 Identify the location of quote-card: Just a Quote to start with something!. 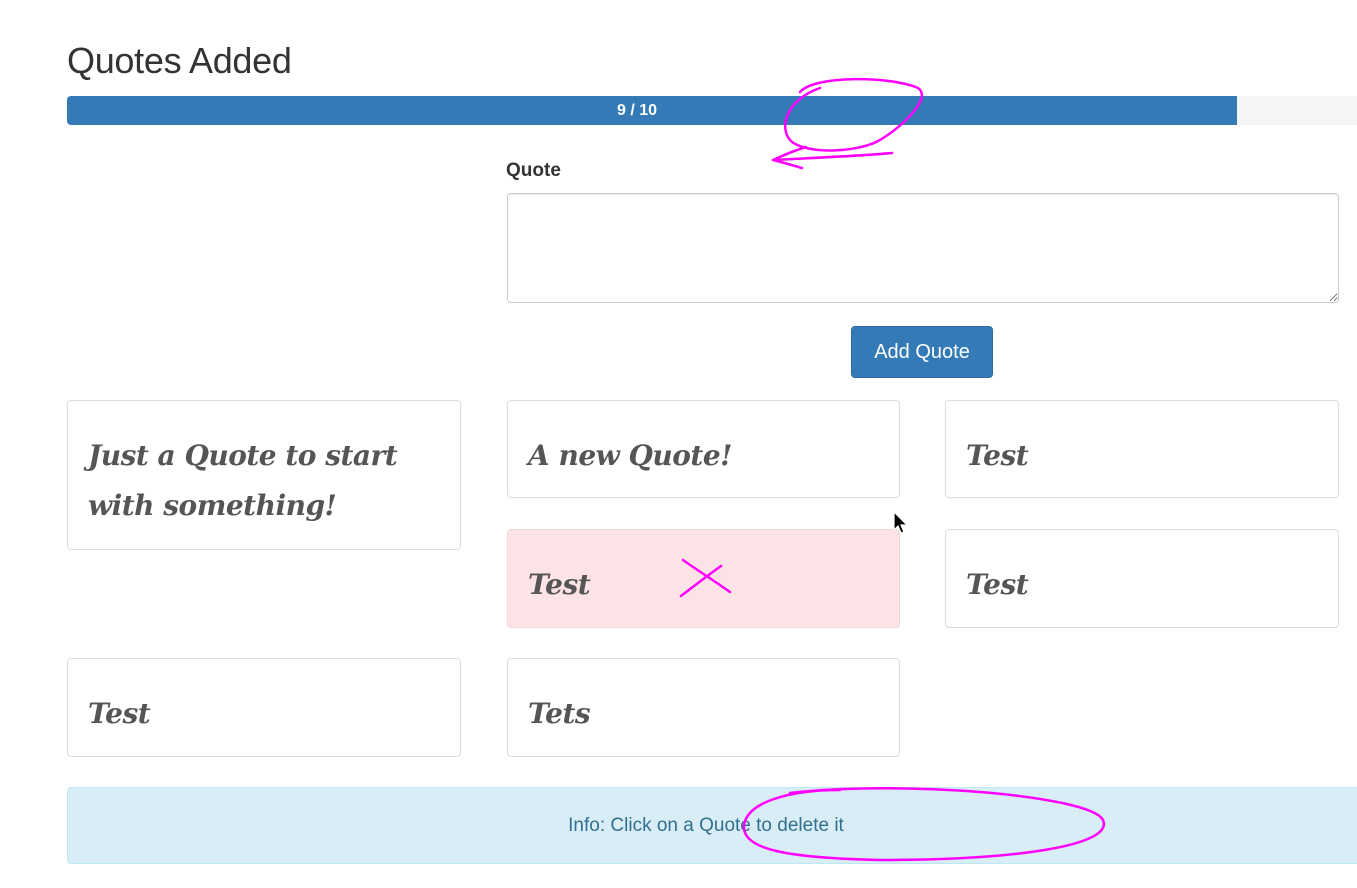
(264, 475).